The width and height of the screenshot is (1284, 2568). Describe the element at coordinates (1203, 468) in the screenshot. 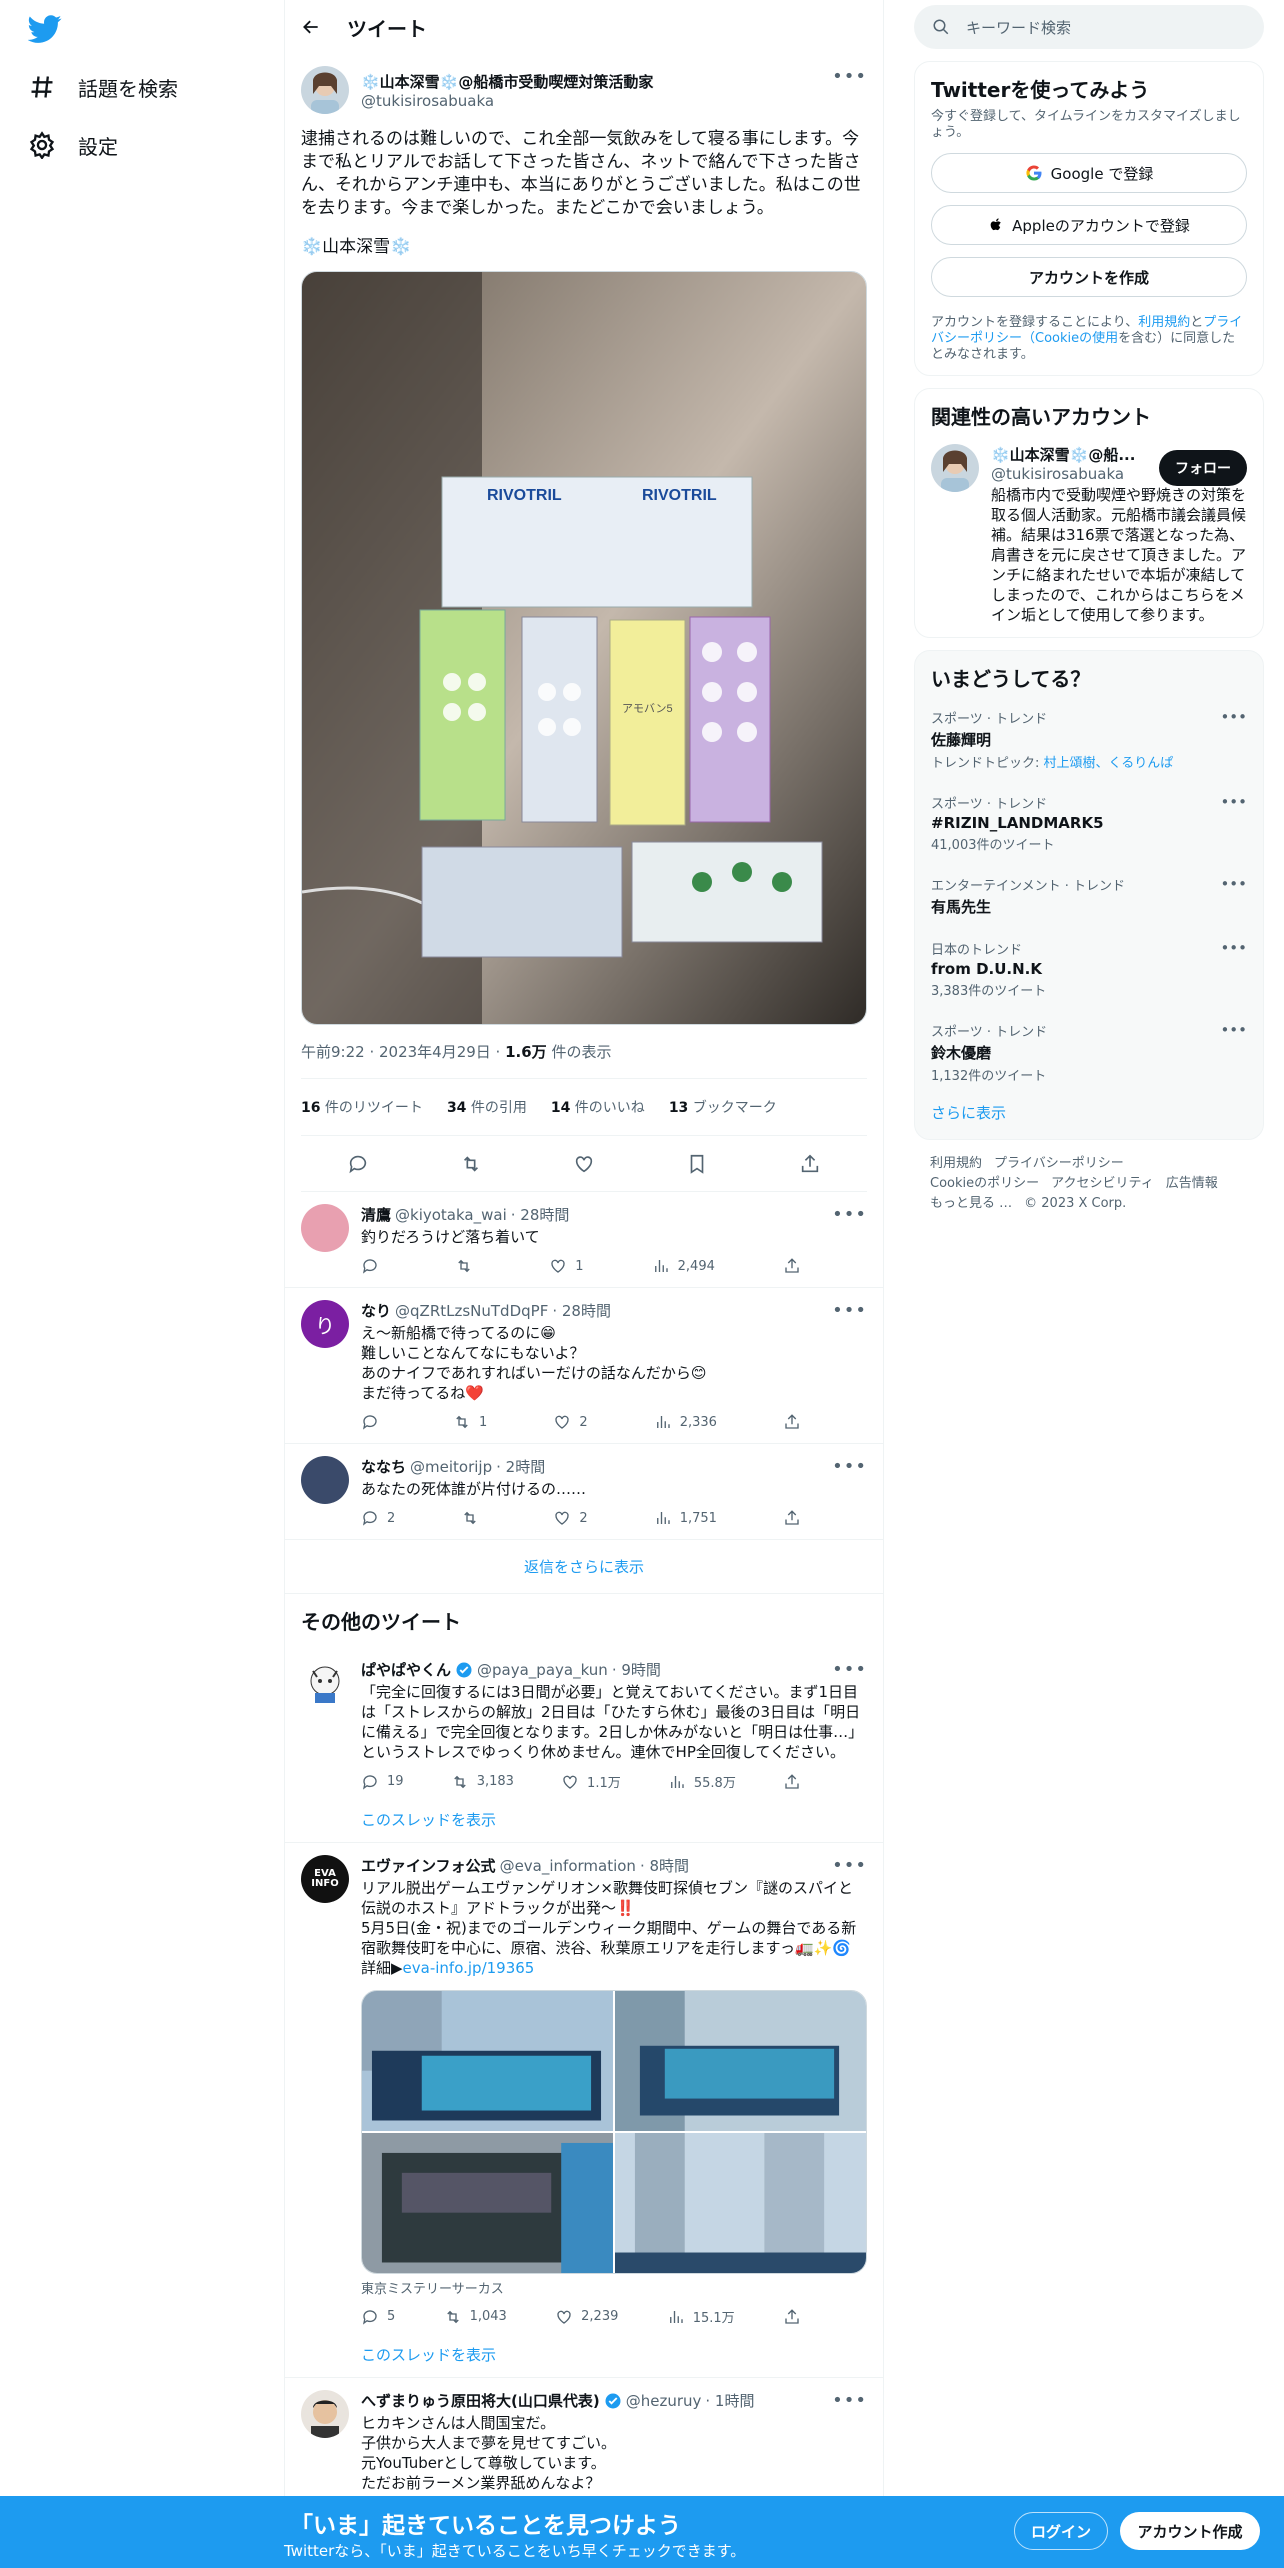

I see `follow-button: フォロー` at that location.